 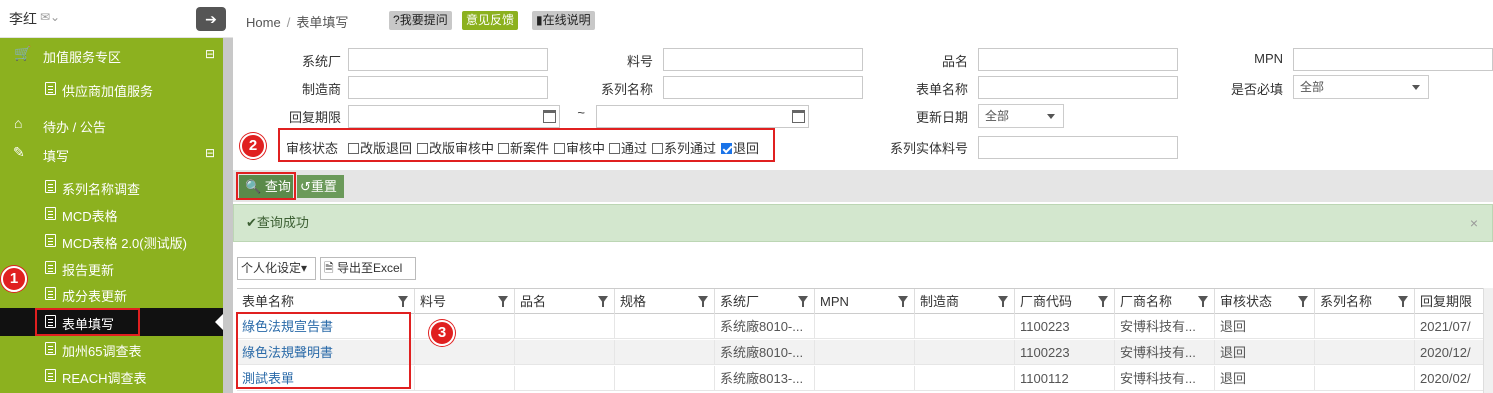 What do you see at coordinates (116, 19) in the screenshot?
I see `user-bar: 李红 ✉⌄ ➔` at bounding box center [116, 19].